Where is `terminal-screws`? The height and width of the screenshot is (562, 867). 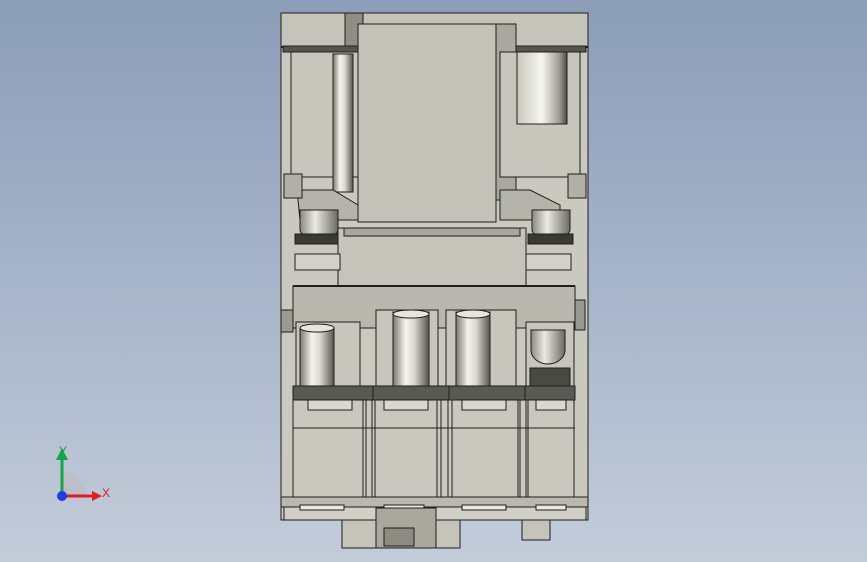 terminal-screws is located at coordinates (435, 353).